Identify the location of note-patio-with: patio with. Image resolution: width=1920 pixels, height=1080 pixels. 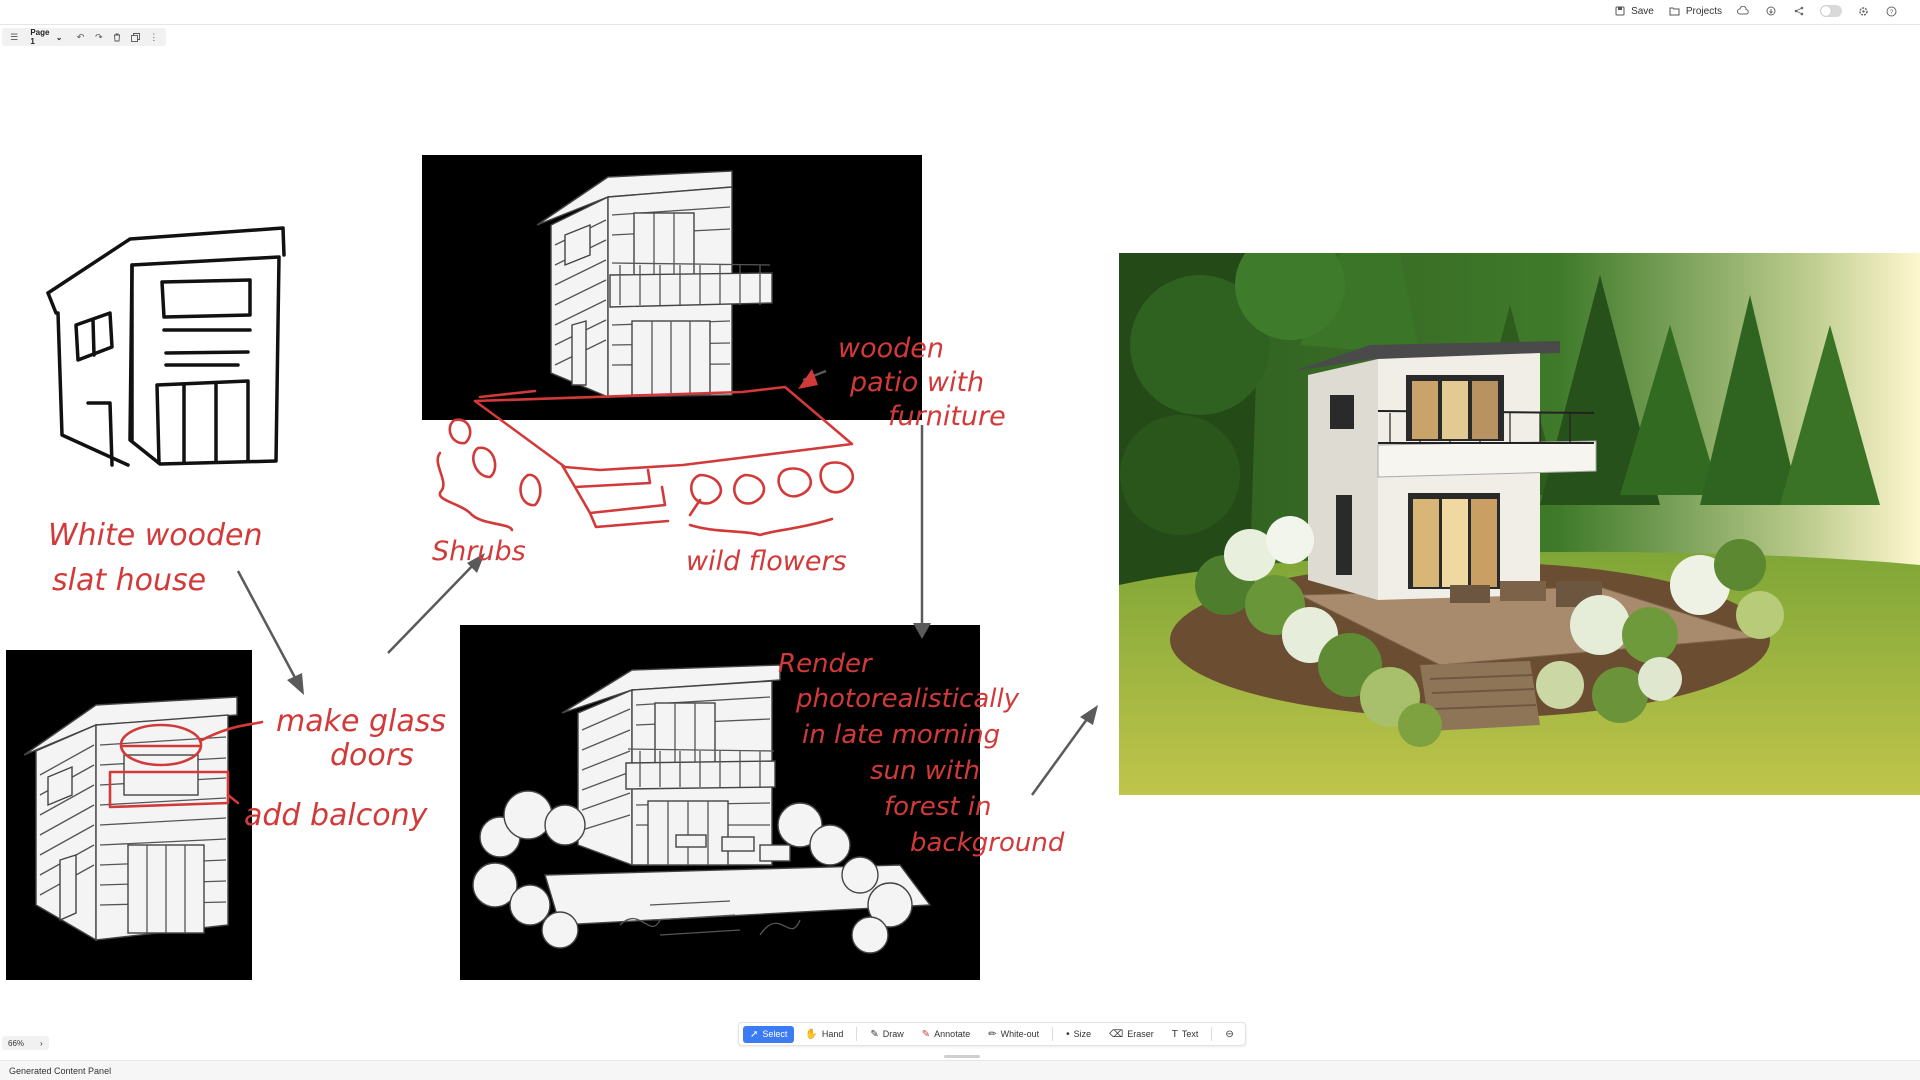
(916, 382).